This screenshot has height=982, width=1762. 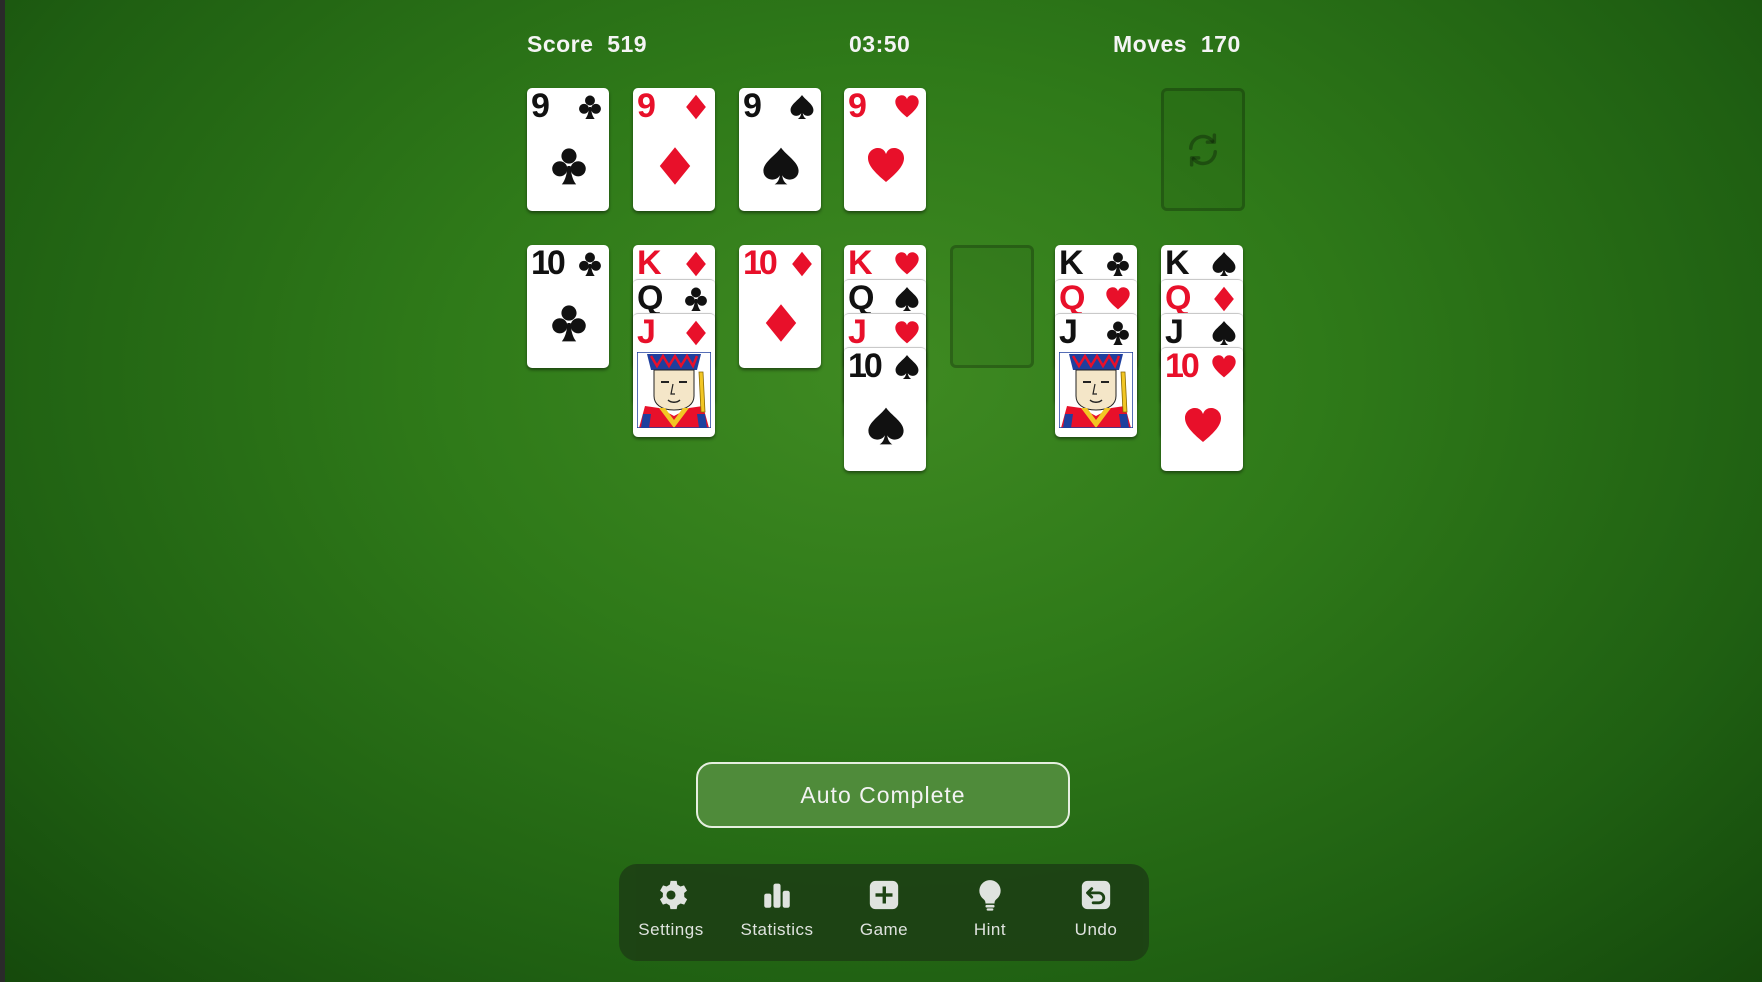 I want to click on new-game-button: Game, so click(x=884, y=913).